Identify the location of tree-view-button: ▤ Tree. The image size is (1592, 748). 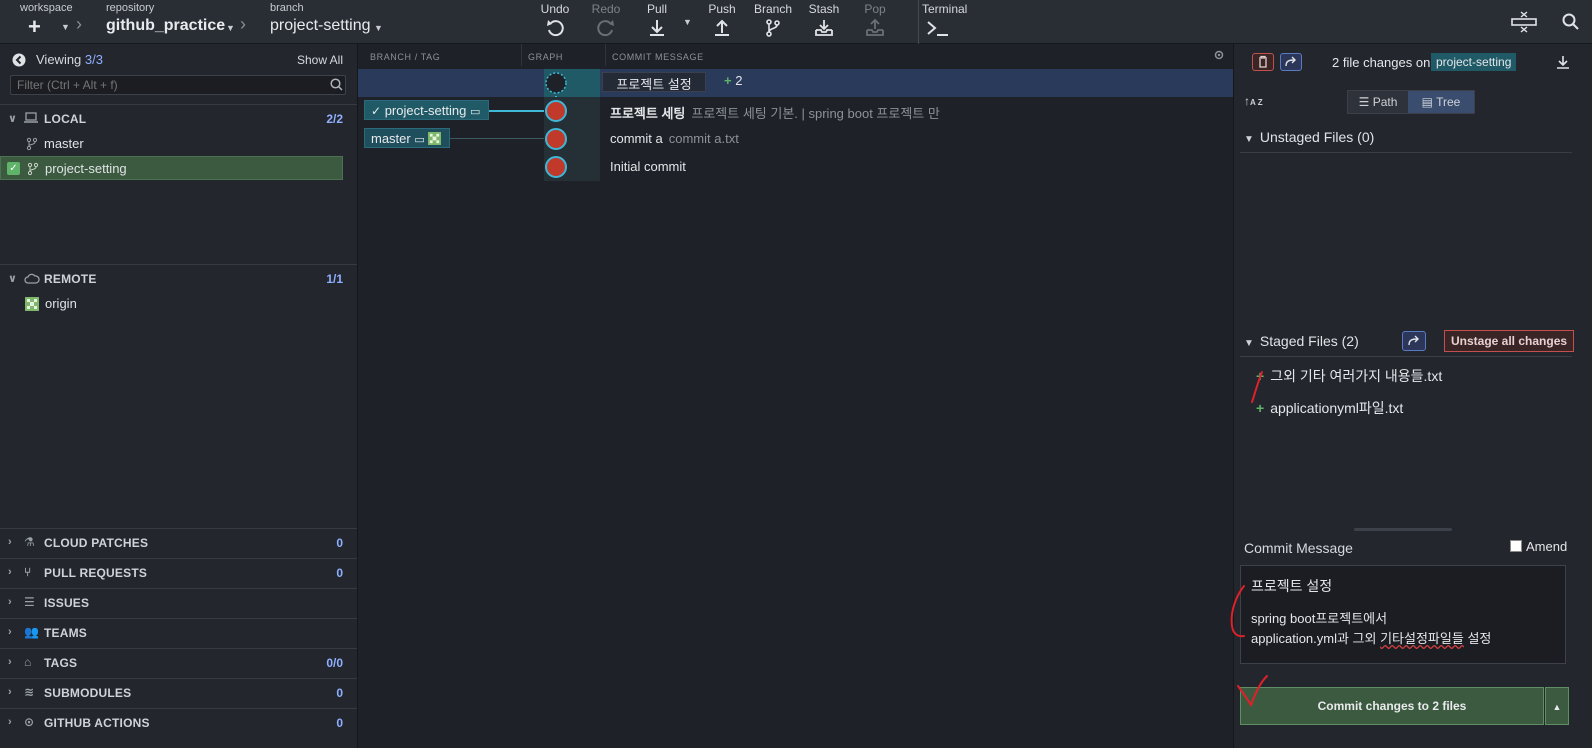
(1441, 102).